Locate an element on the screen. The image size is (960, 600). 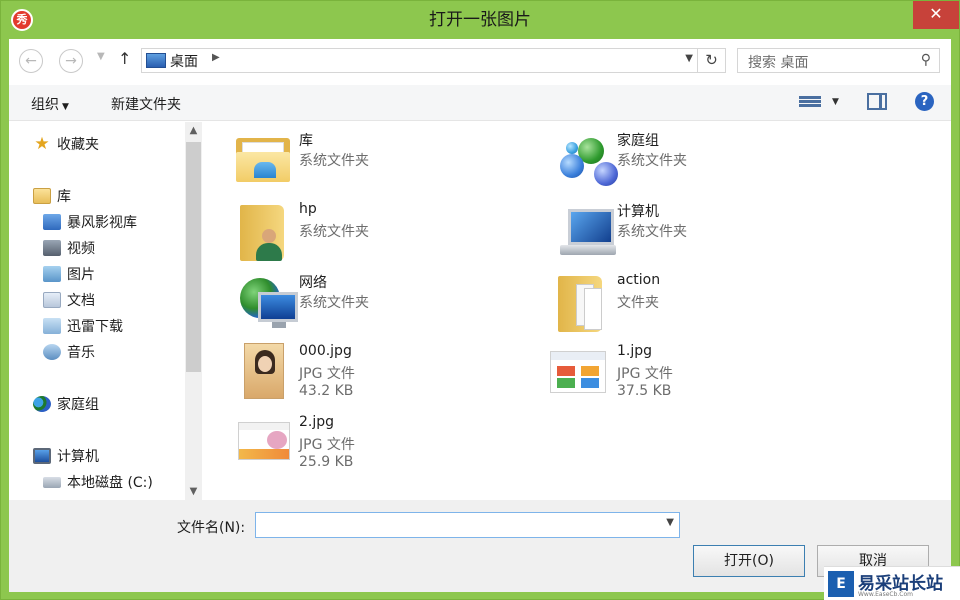
search-input: 搜索 桌面 ⚲ is located at coordinates (838, 60).